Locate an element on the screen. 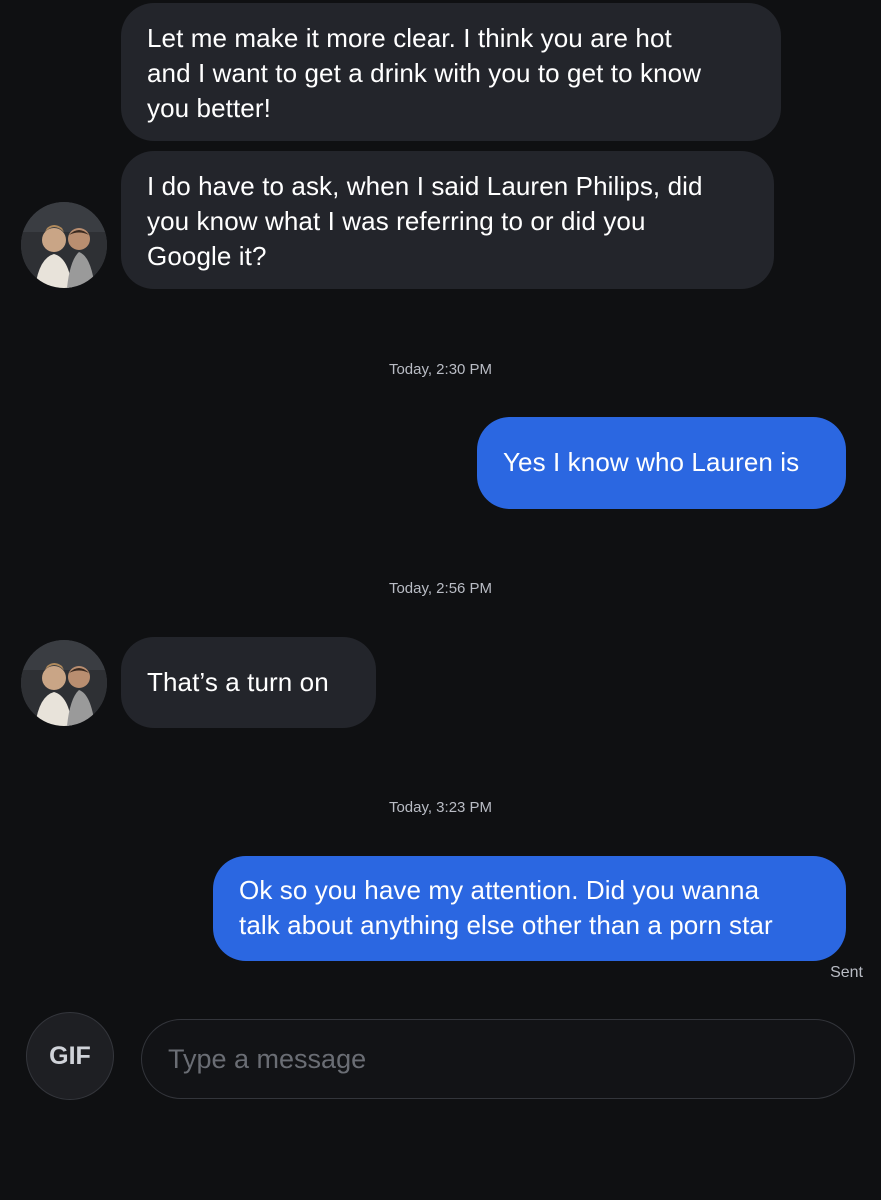  message-line: Yes I know who Lauren is is located at coordinates (651, 462).